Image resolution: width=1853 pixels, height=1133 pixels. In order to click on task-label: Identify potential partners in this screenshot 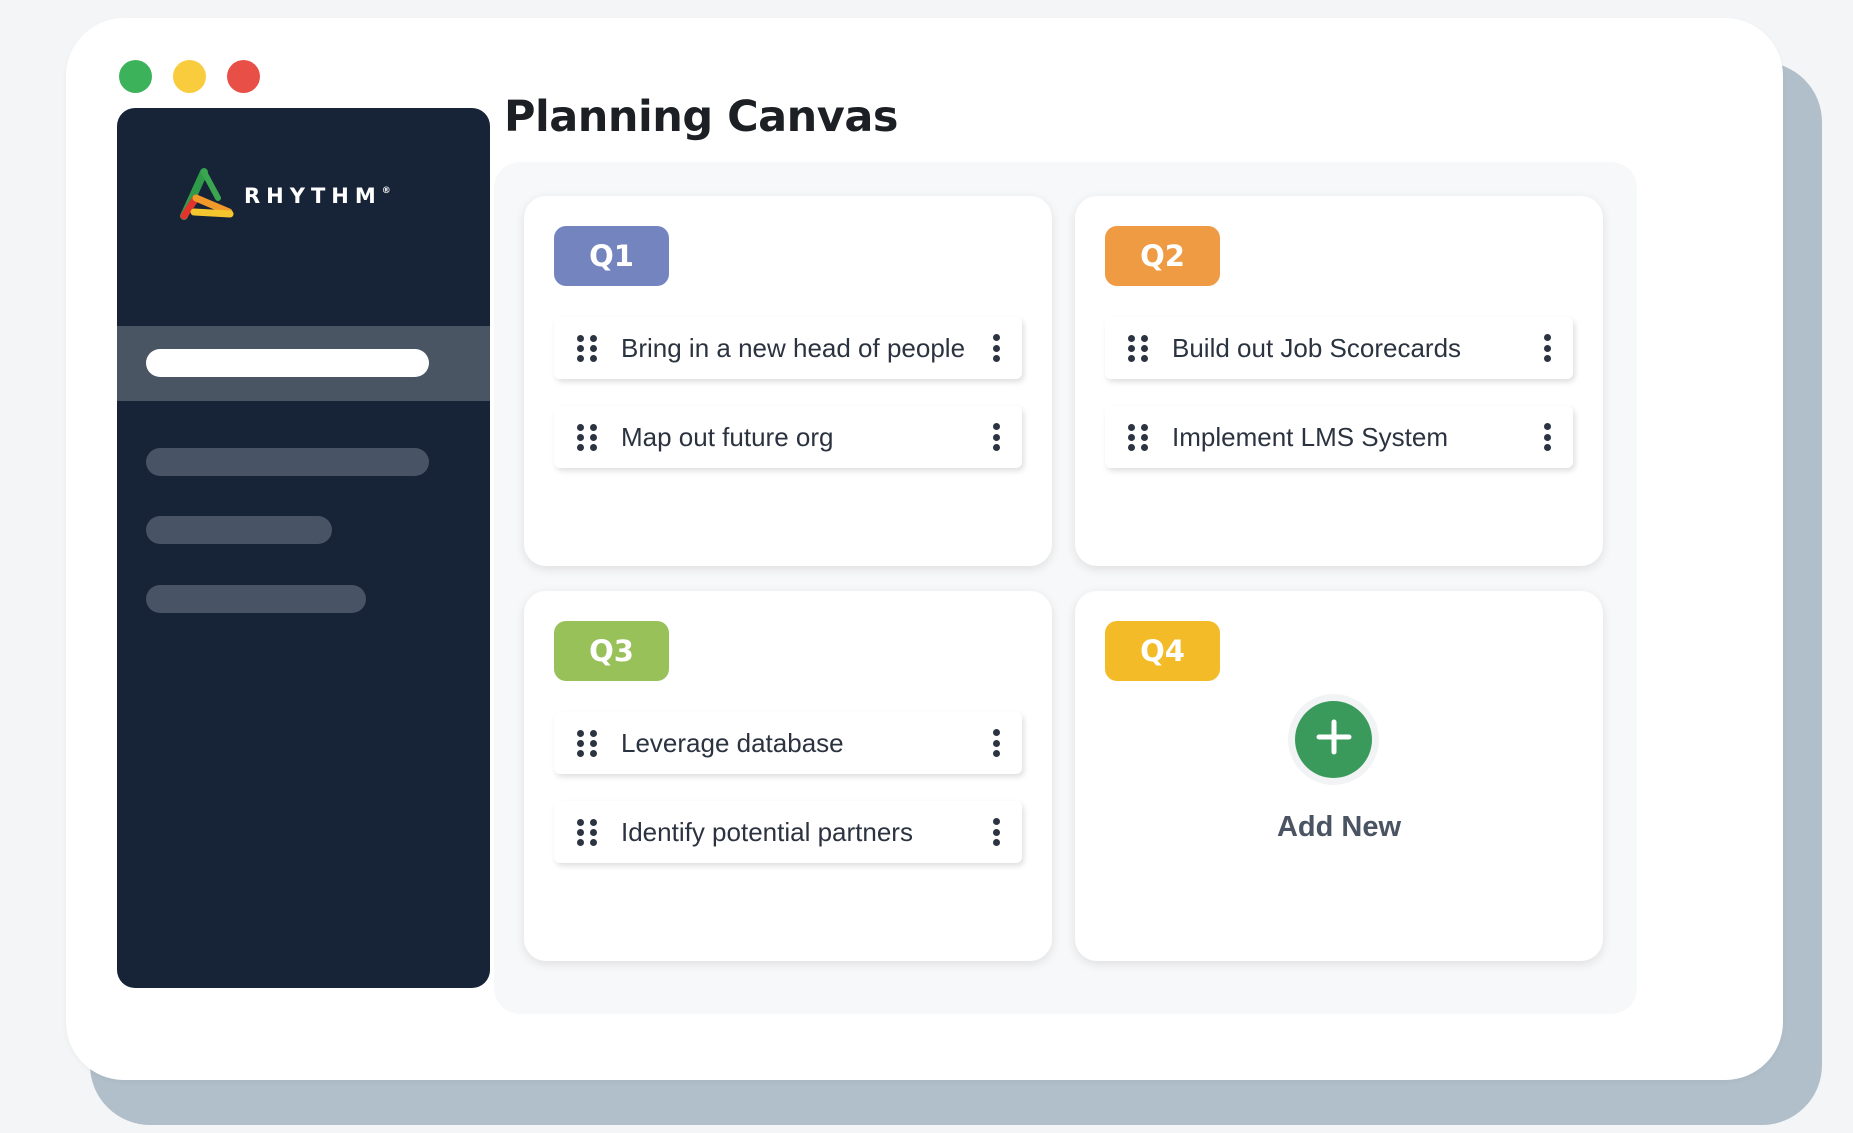, I will do `click(767, 831)`.